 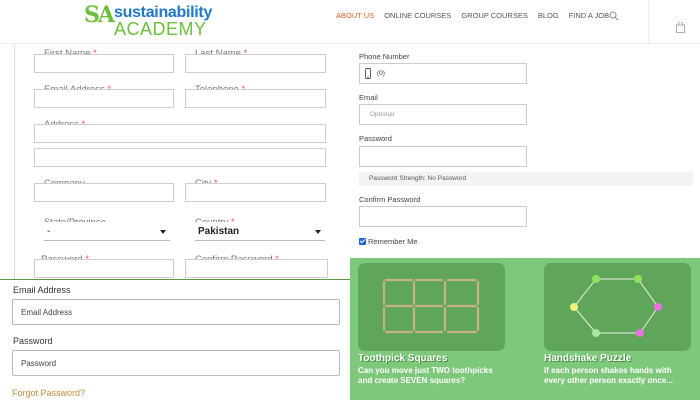 I want to click on email-field, so click(x=104, y=98).